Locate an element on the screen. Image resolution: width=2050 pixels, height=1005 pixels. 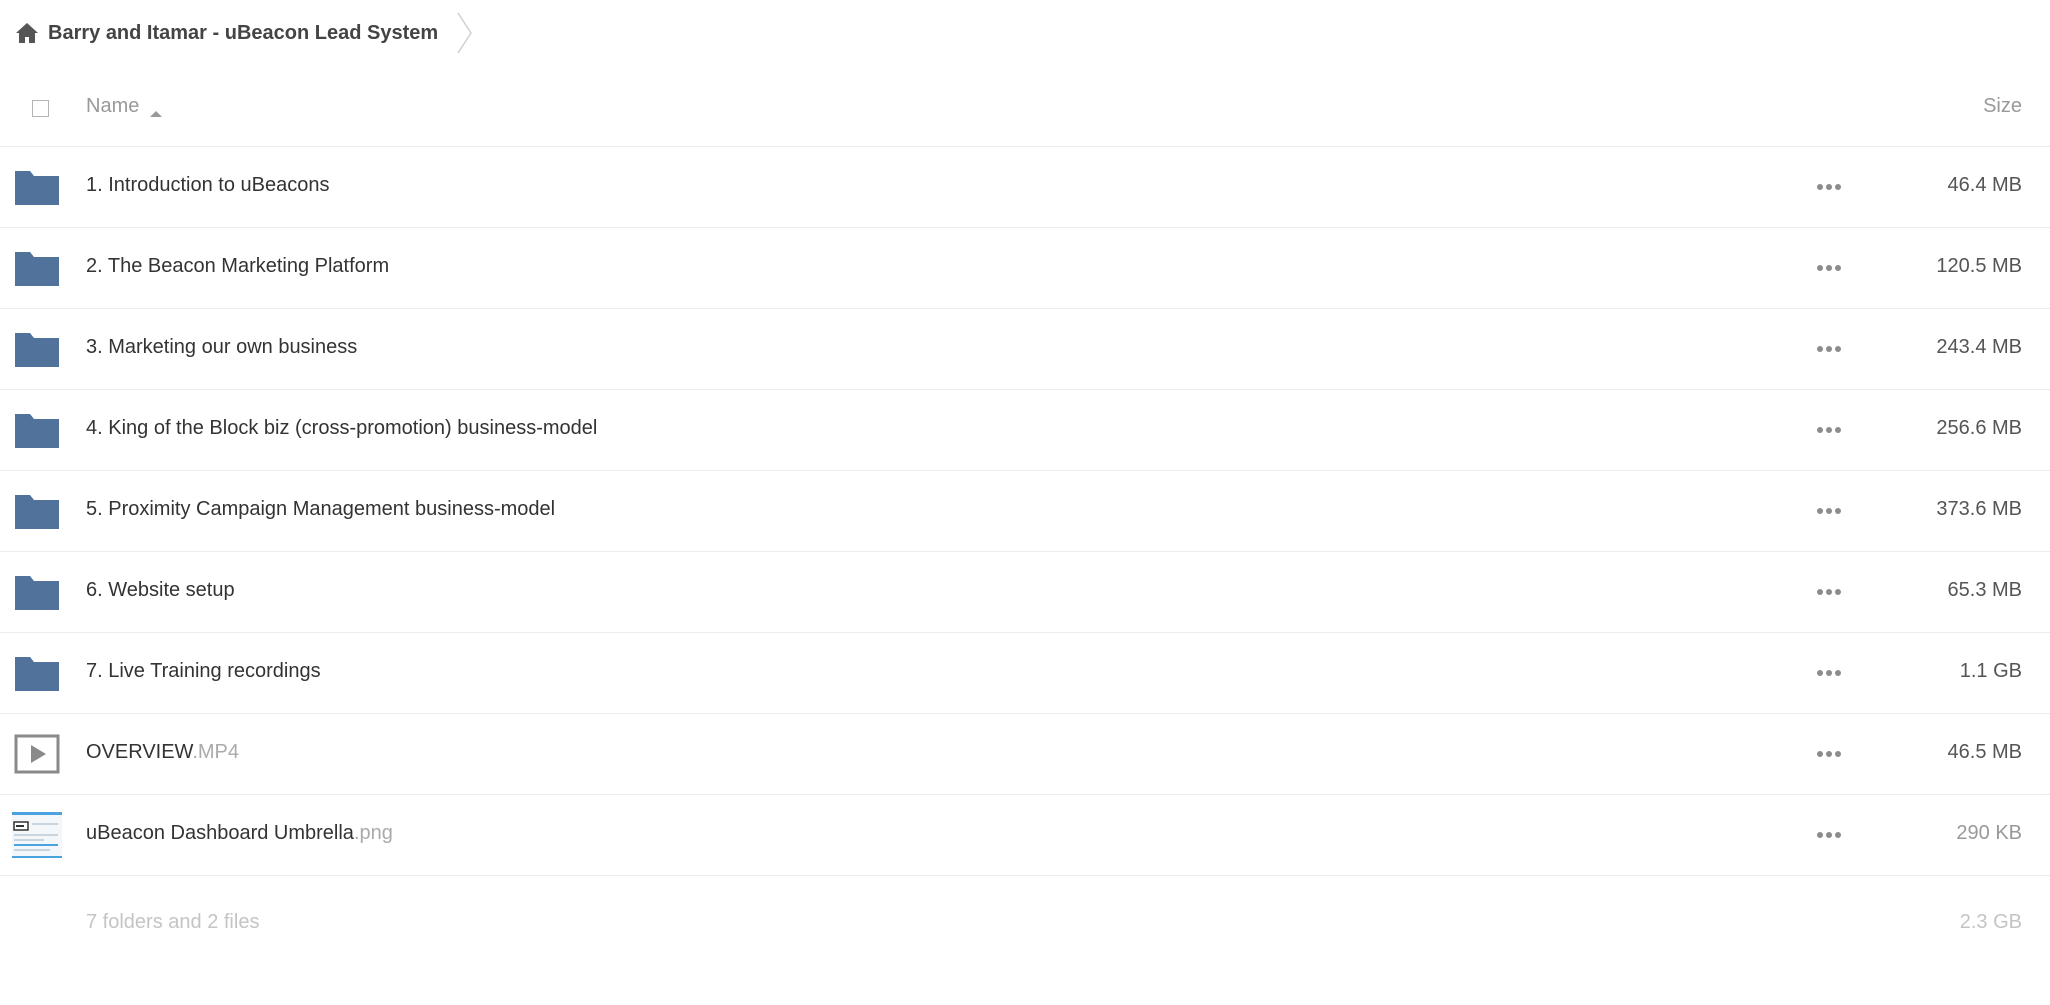
file-size: 373.6 MB is located at coordinates (1979, 509).